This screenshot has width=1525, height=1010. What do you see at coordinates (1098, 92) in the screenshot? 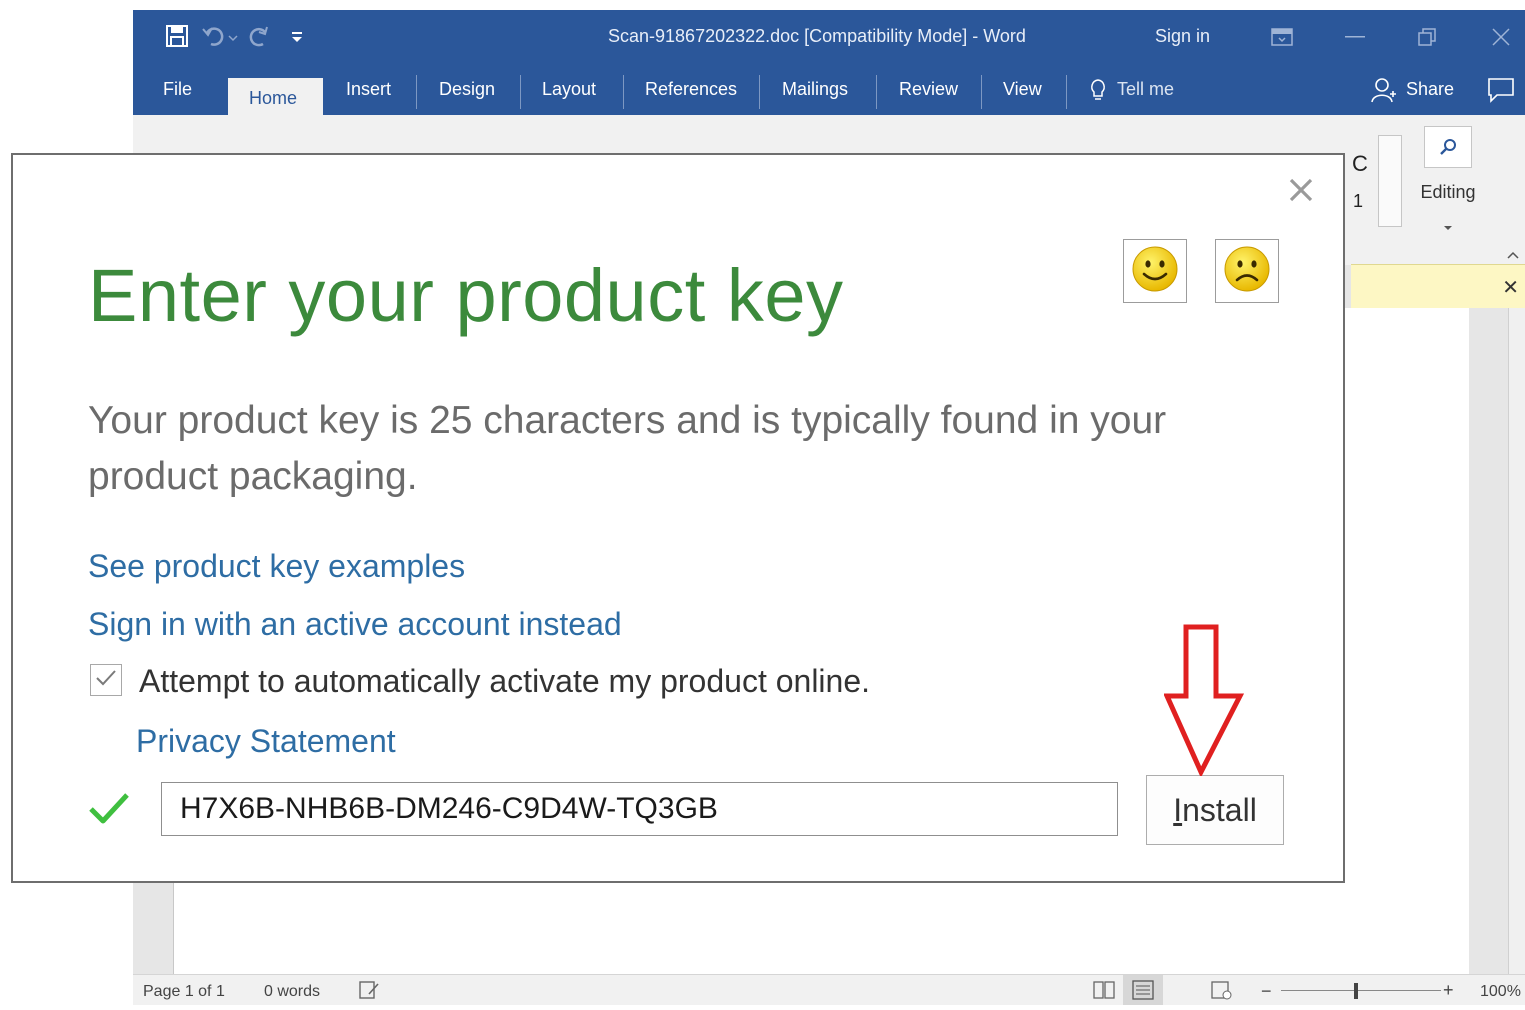
I see `lightbulb-icon` at bounding box center [1098, 92].